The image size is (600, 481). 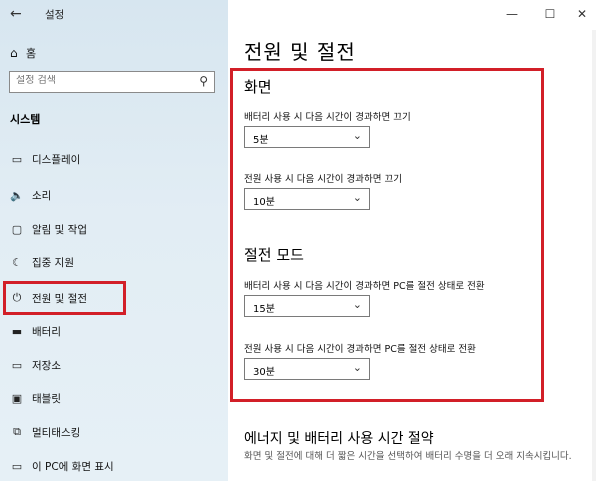 I want to click on sidebar-item-label: 저장소, so click(x=46, y=365).